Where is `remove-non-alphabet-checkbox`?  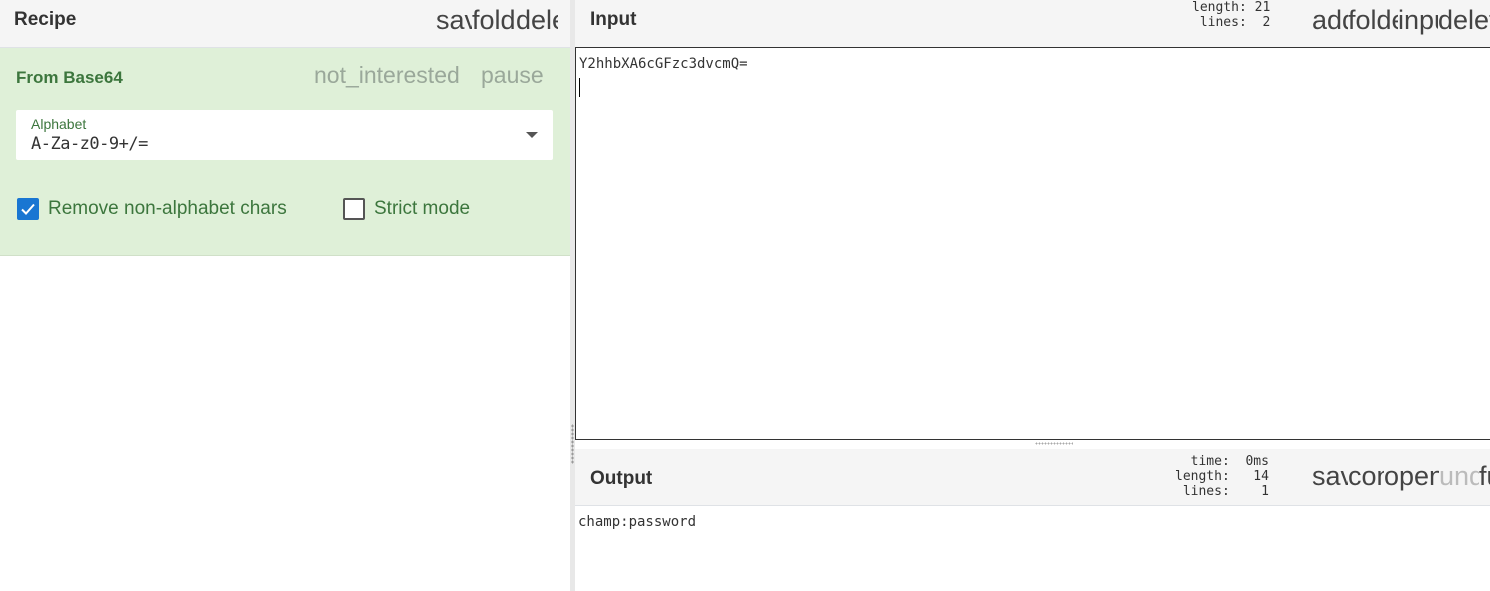 remove-non-alphabet-checkbox is located at coordinates (28, 209).